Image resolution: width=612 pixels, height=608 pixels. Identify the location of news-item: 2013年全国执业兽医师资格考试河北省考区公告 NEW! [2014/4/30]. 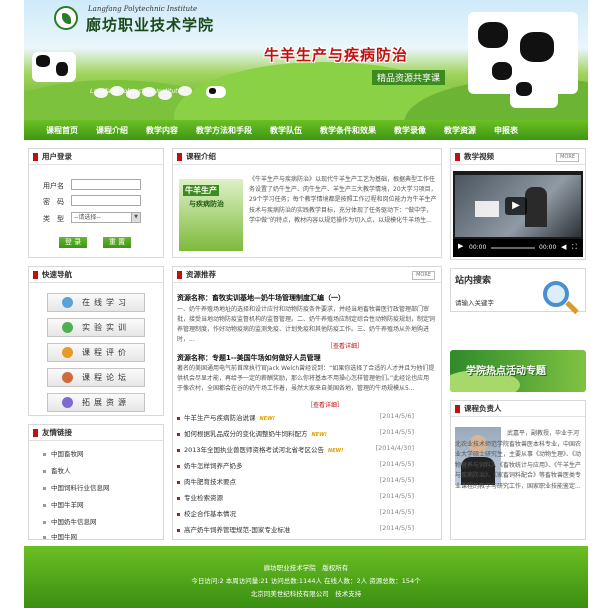
(295, 449).